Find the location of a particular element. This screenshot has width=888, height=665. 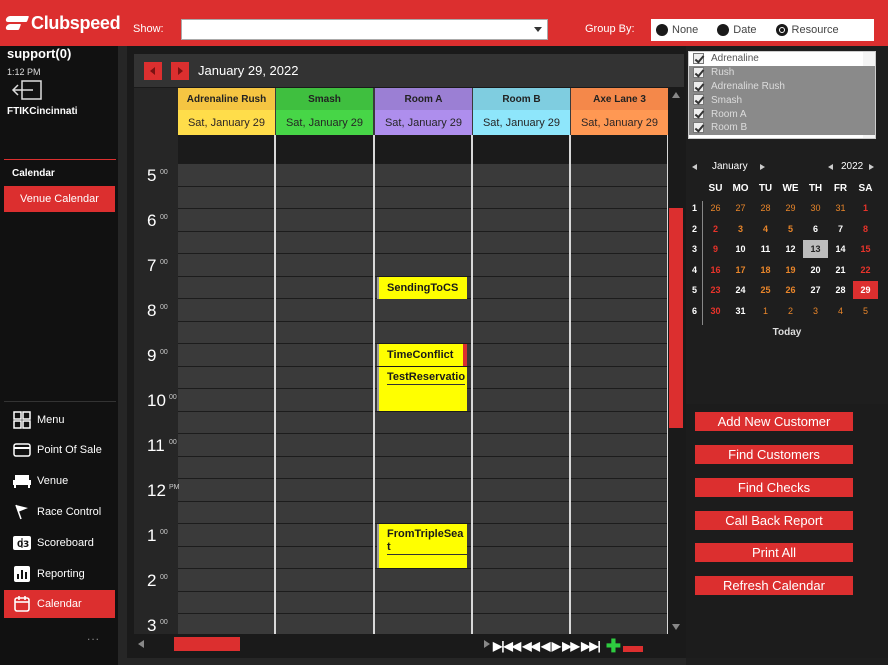

resource-checkbox-item: Room A is located at coordinates (782, 114).